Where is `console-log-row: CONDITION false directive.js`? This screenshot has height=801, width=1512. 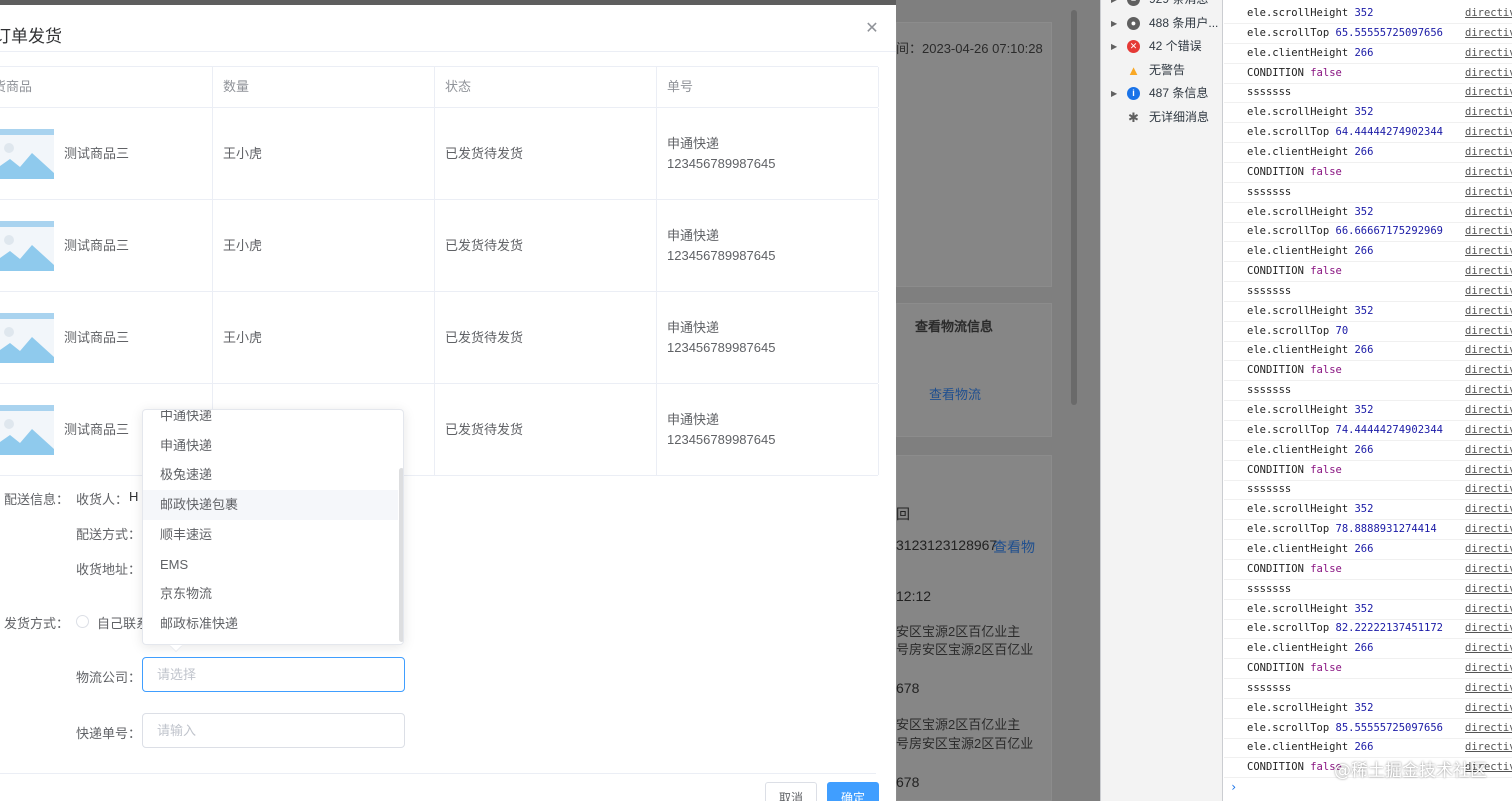
console-log-row: CONDITION false directive.js is located at coordinates (1368, 74).